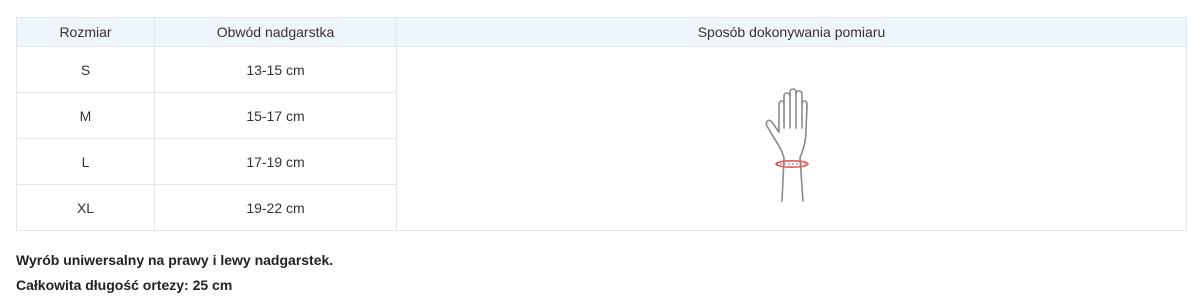 This screenshot has height=304, width=1200. Describe the element at coordinates (85, 32) in the screenshot. I see `header-size: Rozmiar` at that location.